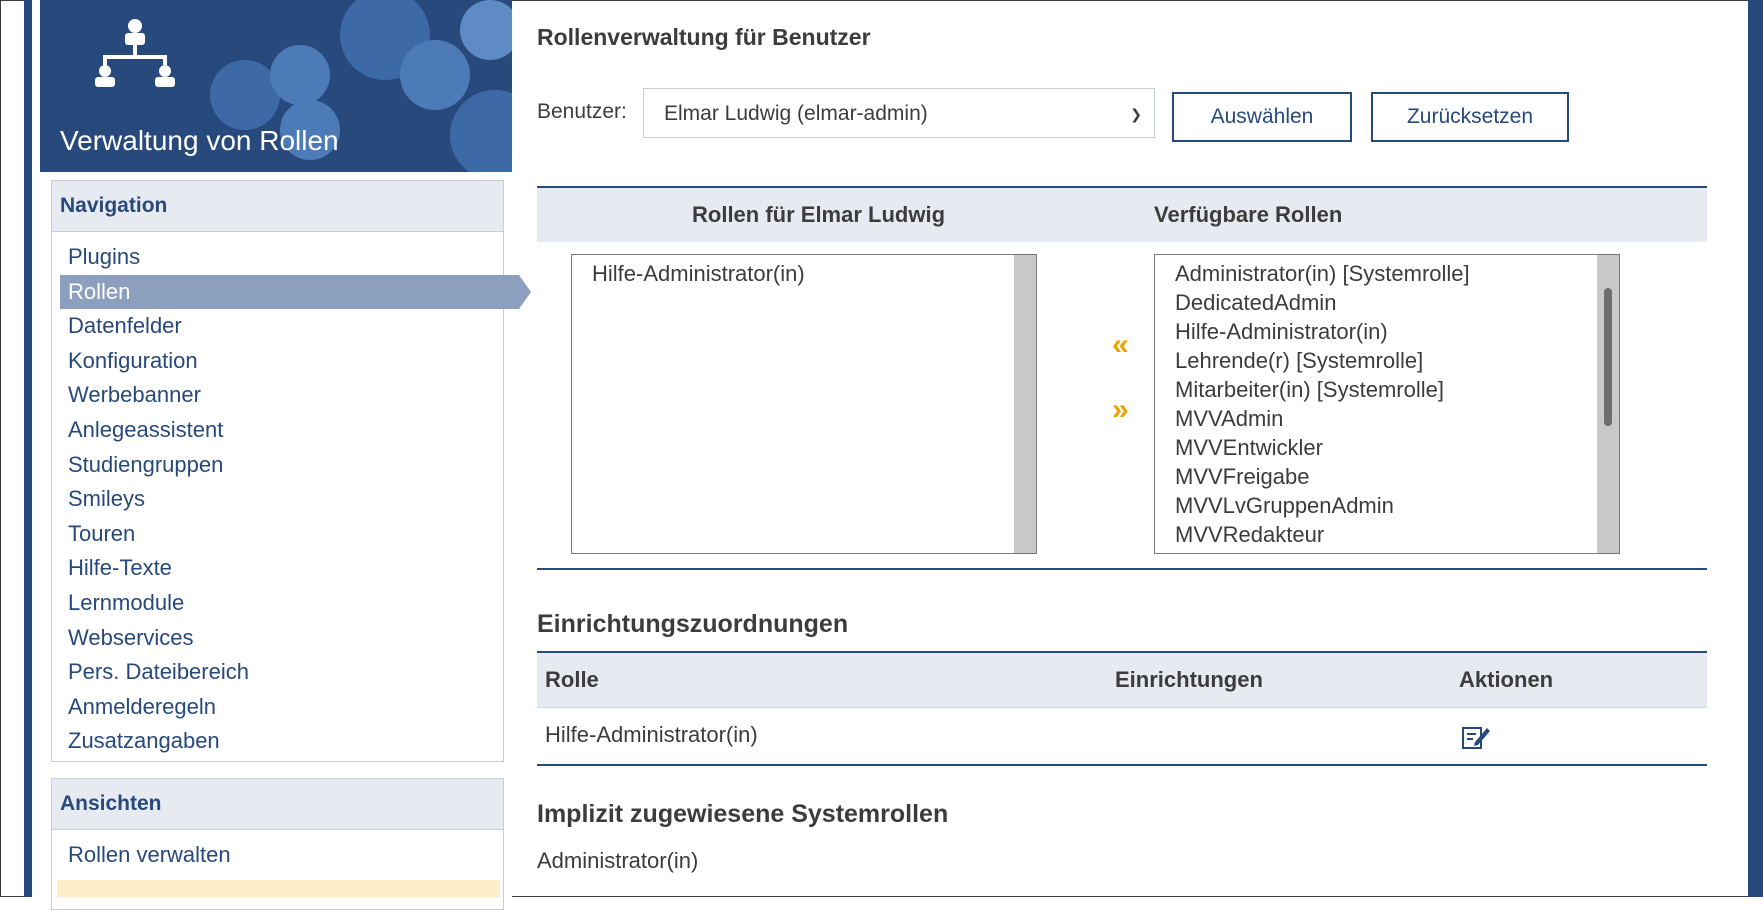 This screenshot has width=1763, height=910. Describe the element at coordinates (1189, 679) in the screenshot. I see `column-header-institutions: Einrichtungen` at that location.